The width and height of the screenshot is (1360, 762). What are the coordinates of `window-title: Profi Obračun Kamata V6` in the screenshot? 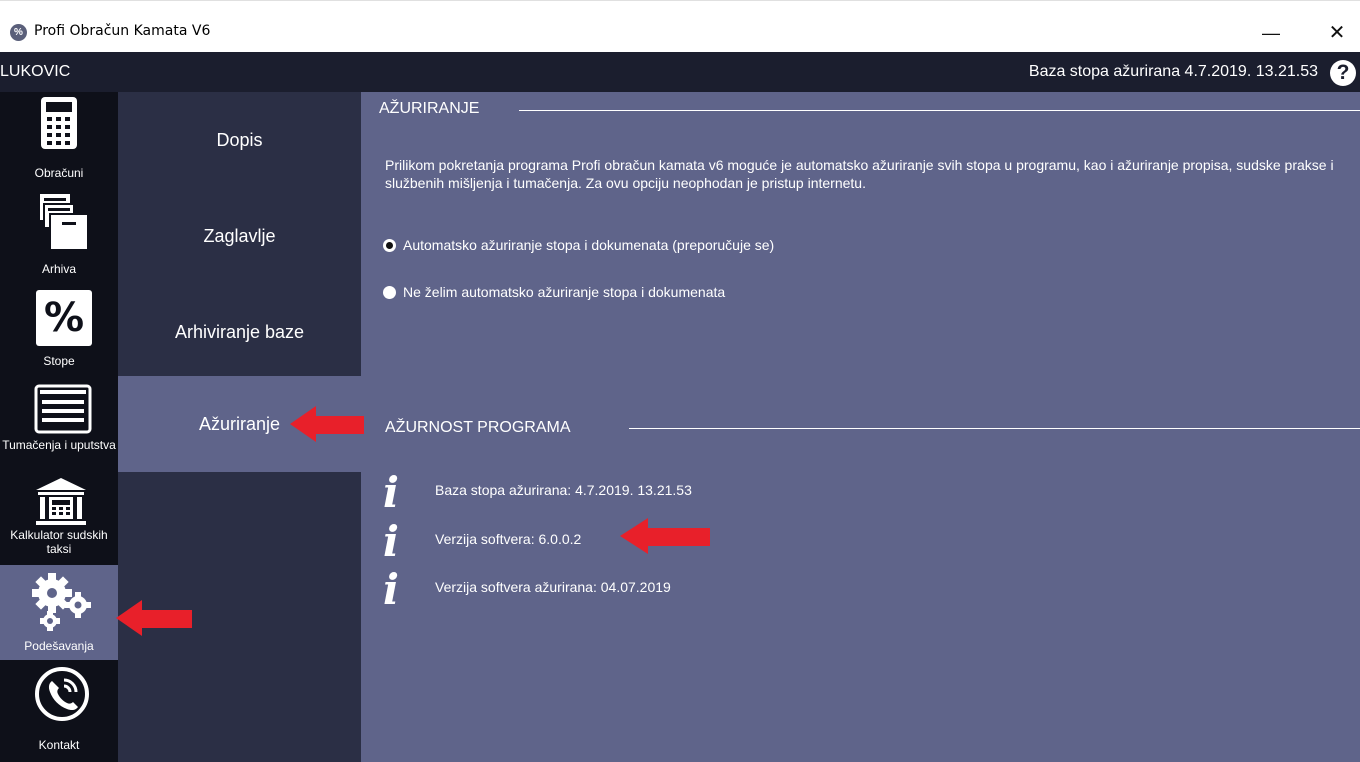 It's located at (122, 31).